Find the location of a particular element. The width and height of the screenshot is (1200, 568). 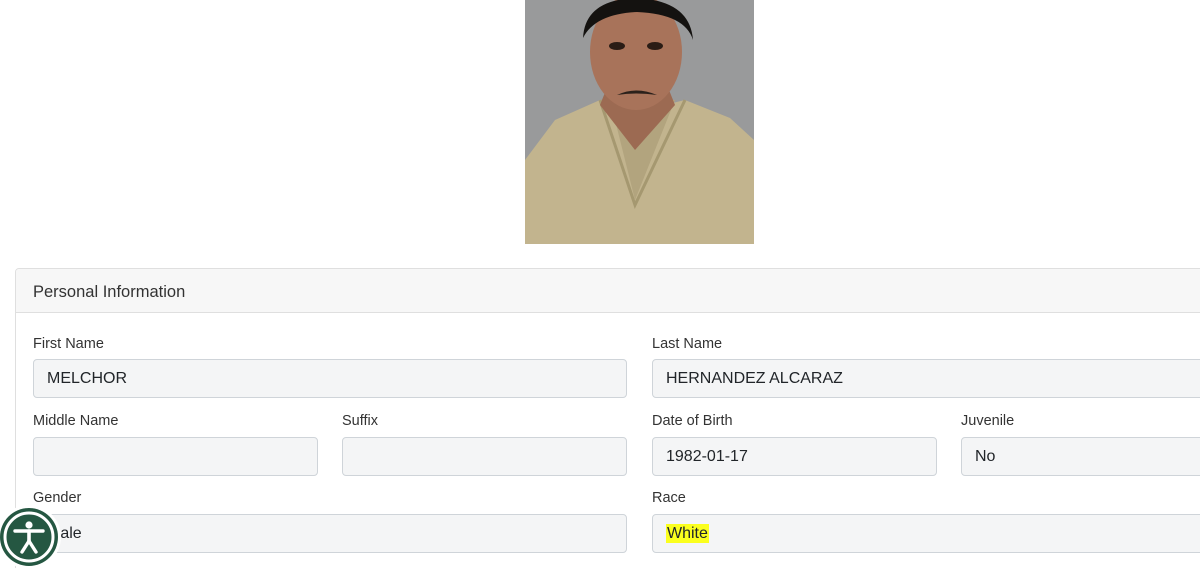

race-field: White is located at coordinates (926, 533).